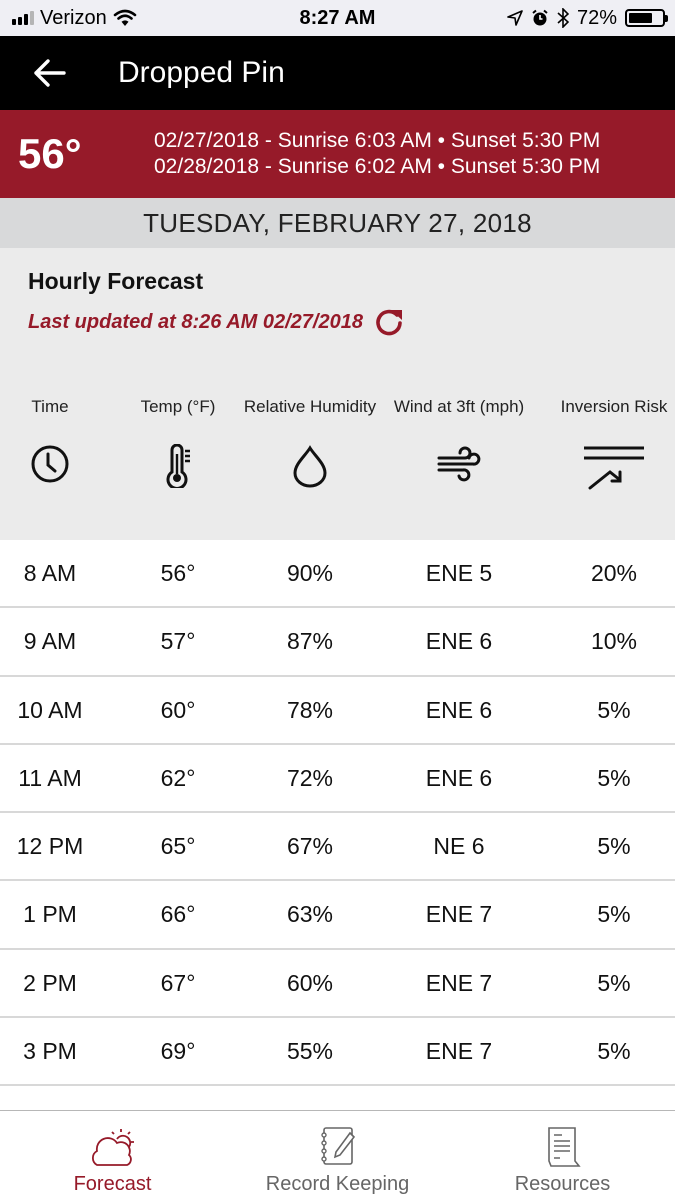 This screenshot has width=675, height=1200. I want to click on clock-icon, so click(50, 464).